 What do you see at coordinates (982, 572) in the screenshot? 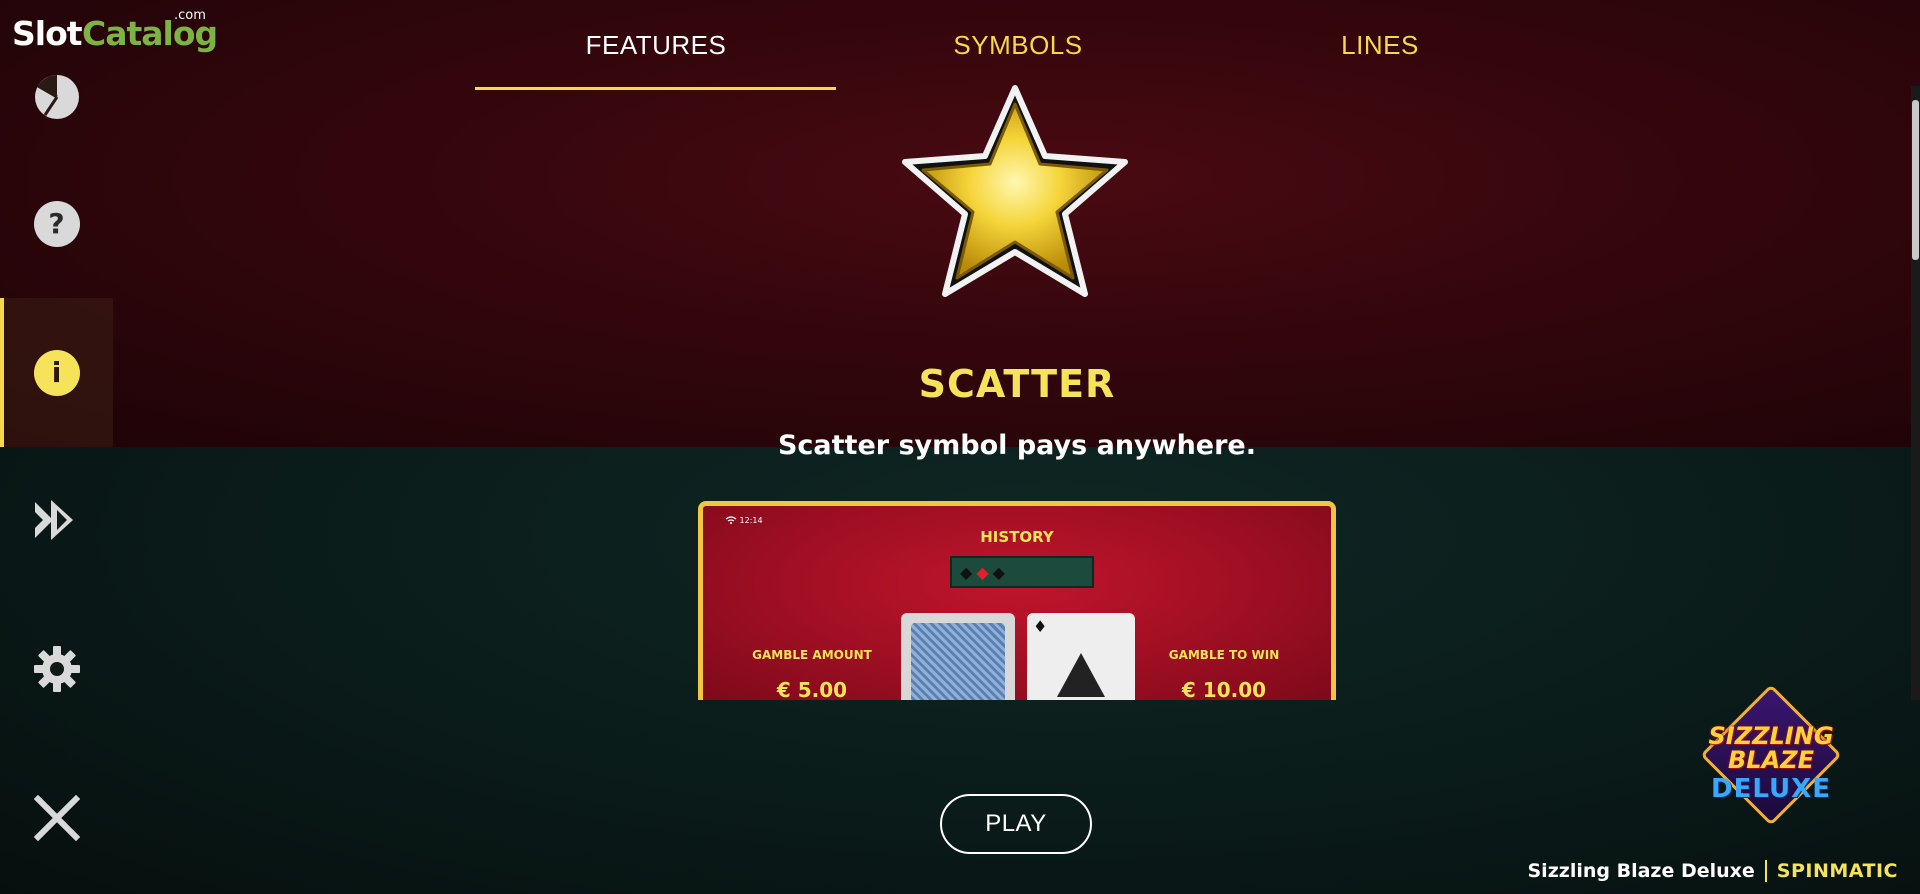
I see `diamond-red-icon: ◆` at bounding box center [982, 572].